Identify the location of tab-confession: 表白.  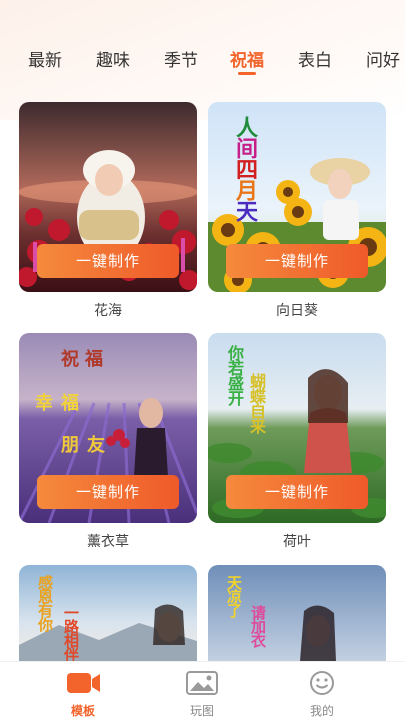
(315, 58).